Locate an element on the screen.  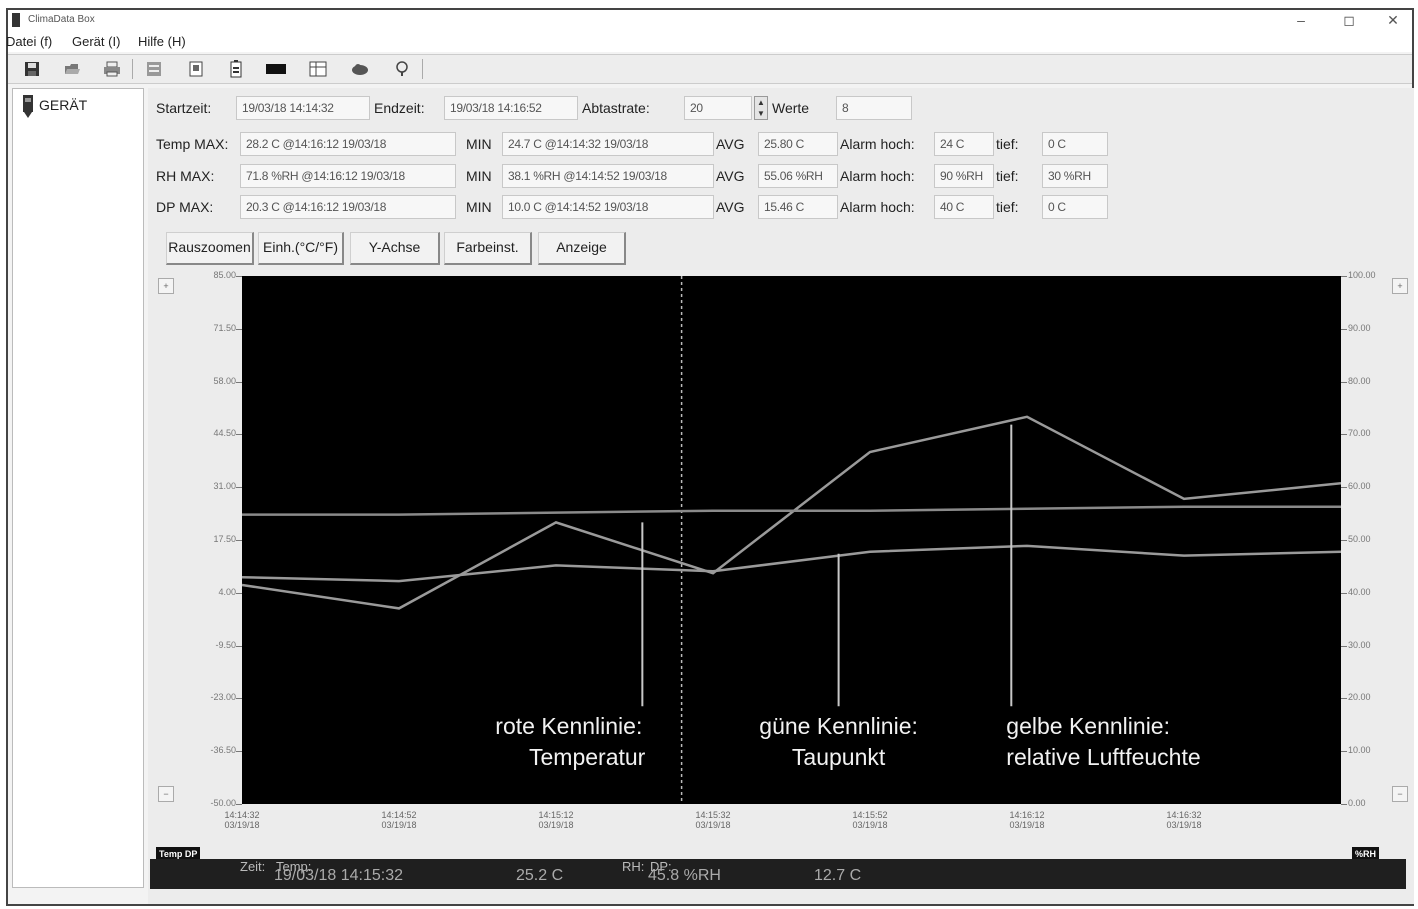
tree-item-device: GERÄT is located at coordinates (63, 105).